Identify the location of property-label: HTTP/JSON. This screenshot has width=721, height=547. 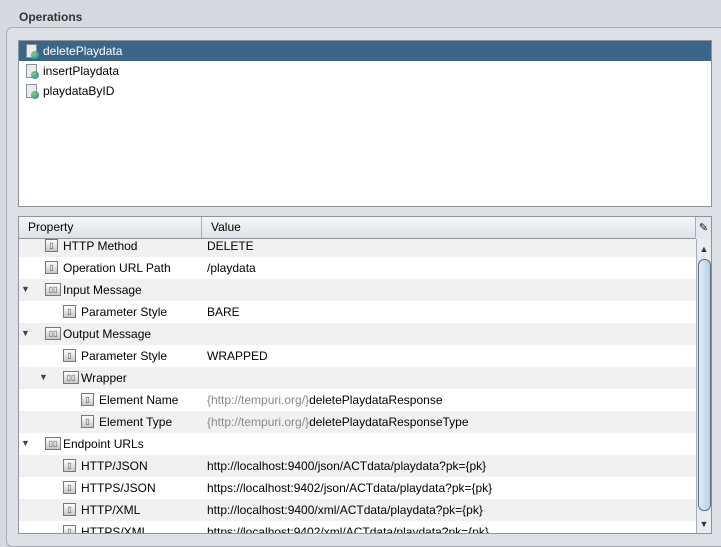
(114, 466).